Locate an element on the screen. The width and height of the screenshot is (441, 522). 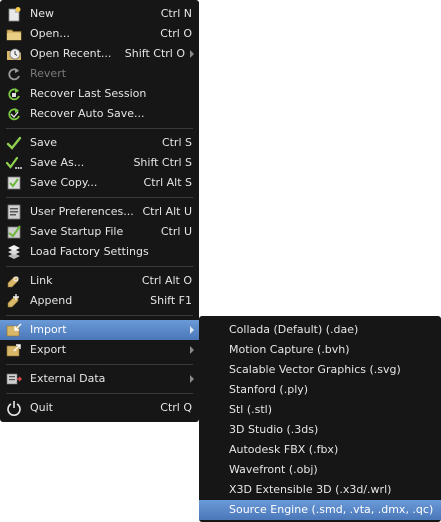
menu-item-link-label: Link is located at coordinates (41, 280).